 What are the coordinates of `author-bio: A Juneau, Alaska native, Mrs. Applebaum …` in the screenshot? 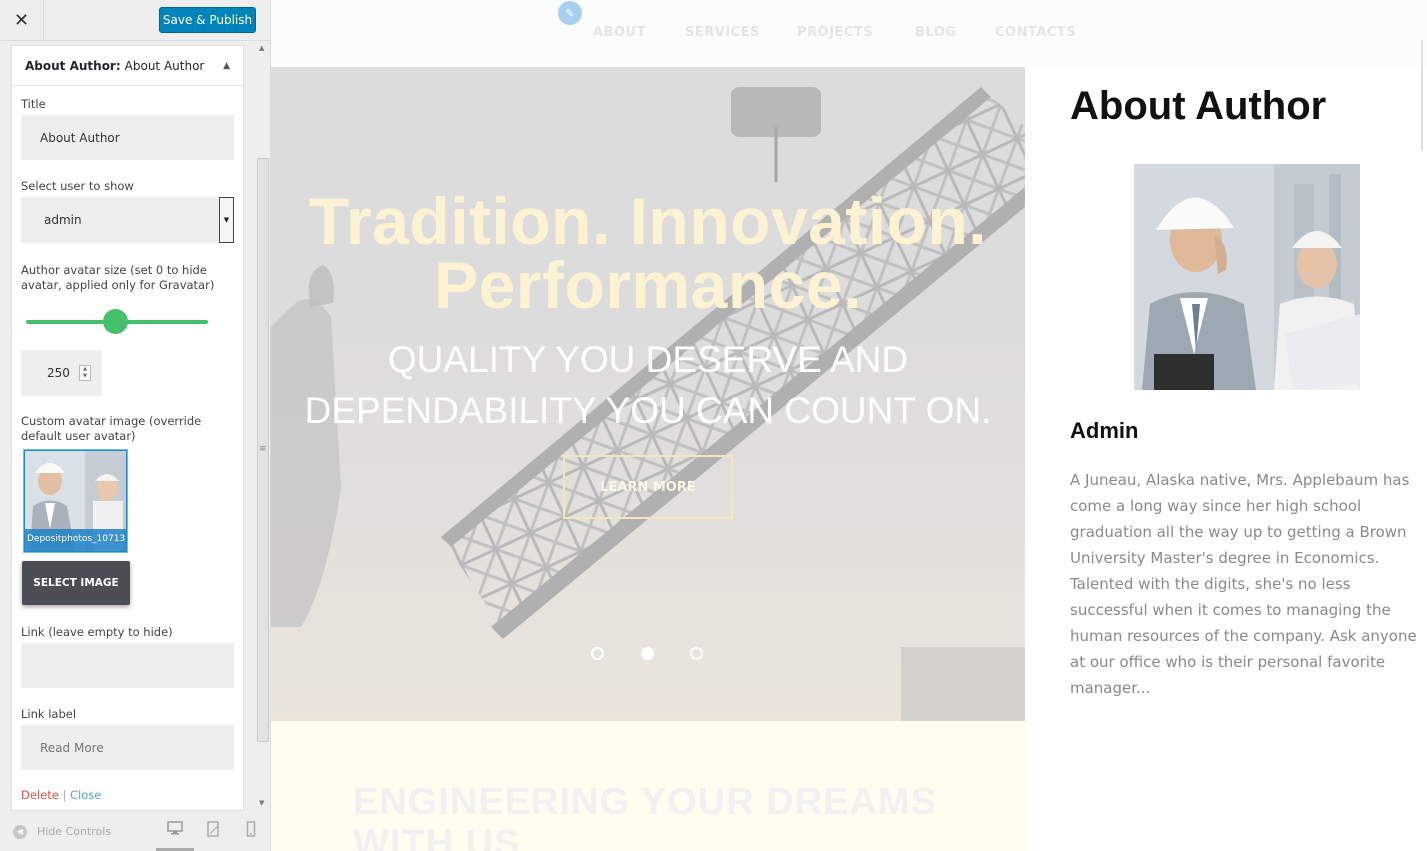 It's located at (1243, 584).